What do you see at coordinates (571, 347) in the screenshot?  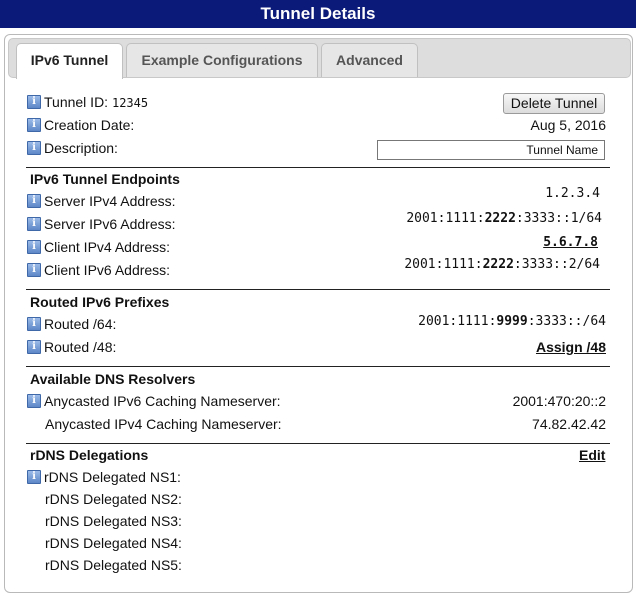 I see `assign-48-link: Assign /48` at bounding box center [571, 347].